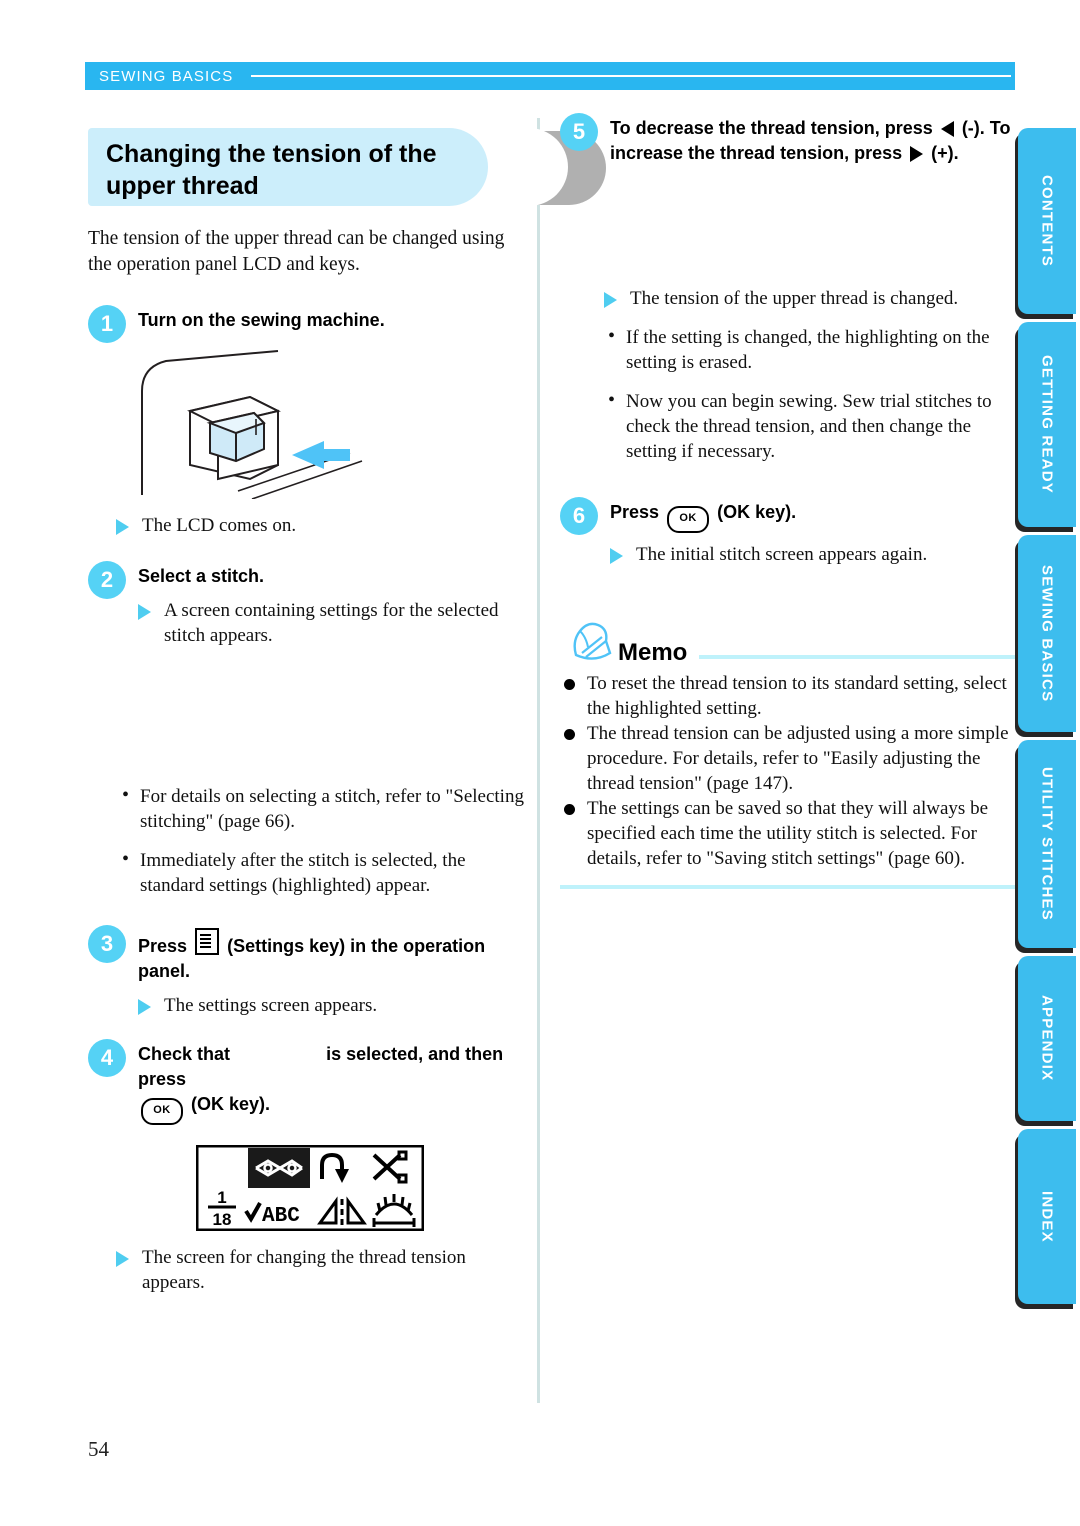  I want to click on svg-text: ABC, so click(281, 1216).